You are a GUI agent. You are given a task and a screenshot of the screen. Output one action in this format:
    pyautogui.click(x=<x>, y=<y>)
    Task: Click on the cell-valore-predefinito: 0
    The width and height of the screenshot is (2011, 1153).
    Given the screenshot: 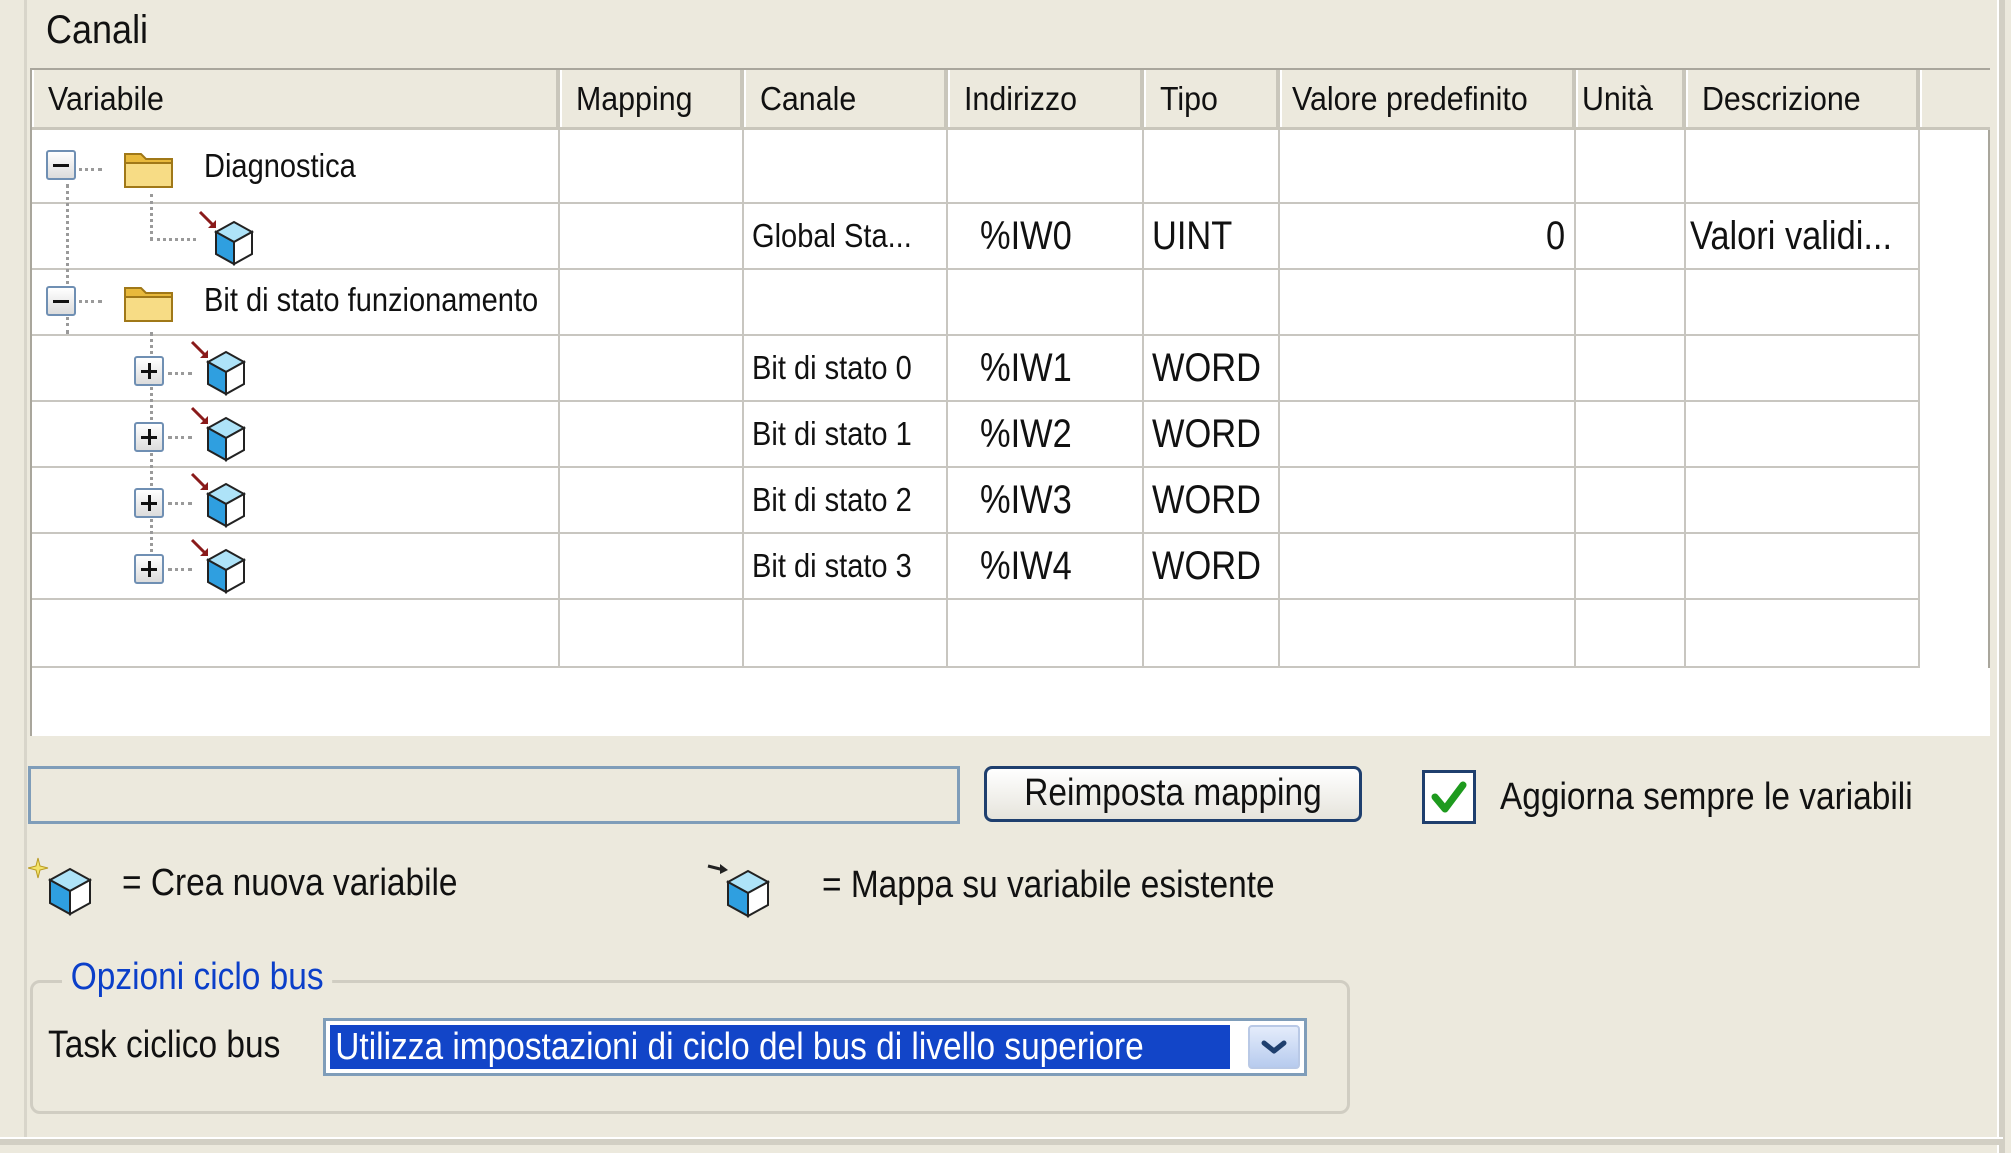 What is the action you would take?
    pyautogui.click(x=1556, y=236)
    